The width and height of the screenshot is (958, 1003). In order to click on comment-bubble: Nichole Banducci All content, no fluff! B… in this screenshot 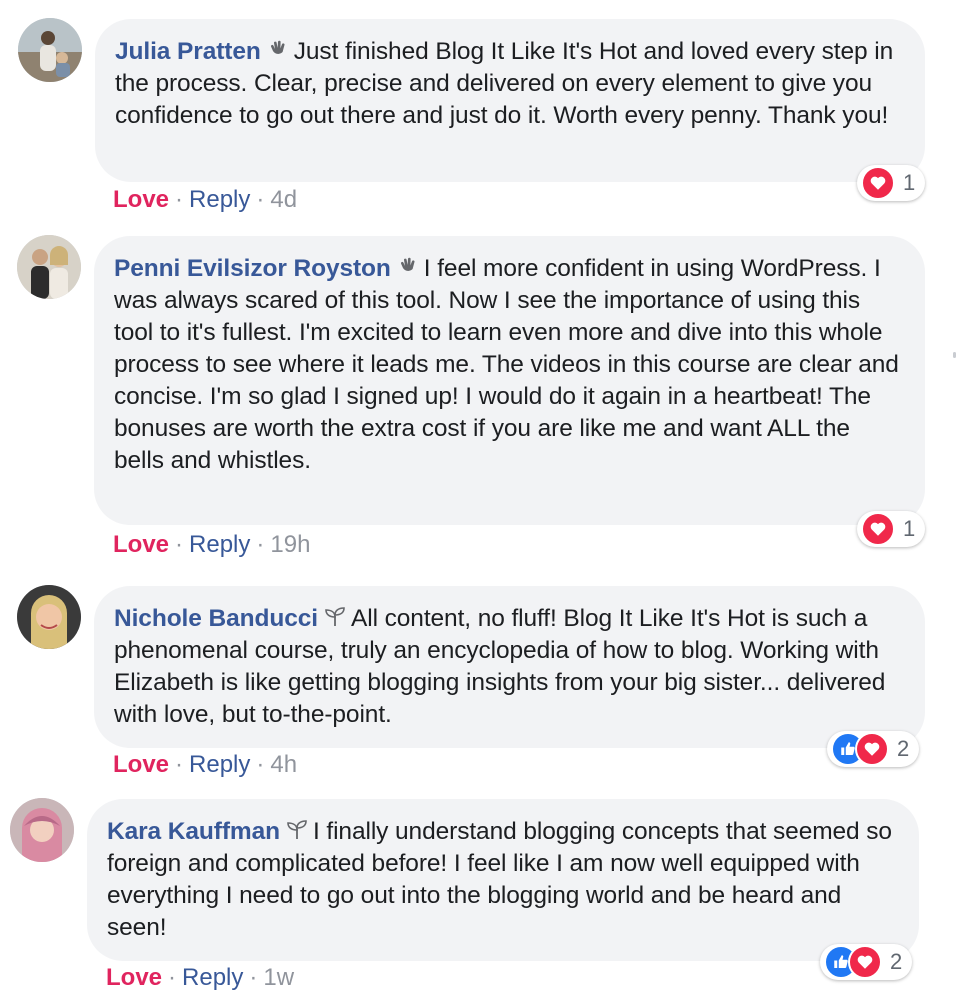, I will do `click(509, 667)`.